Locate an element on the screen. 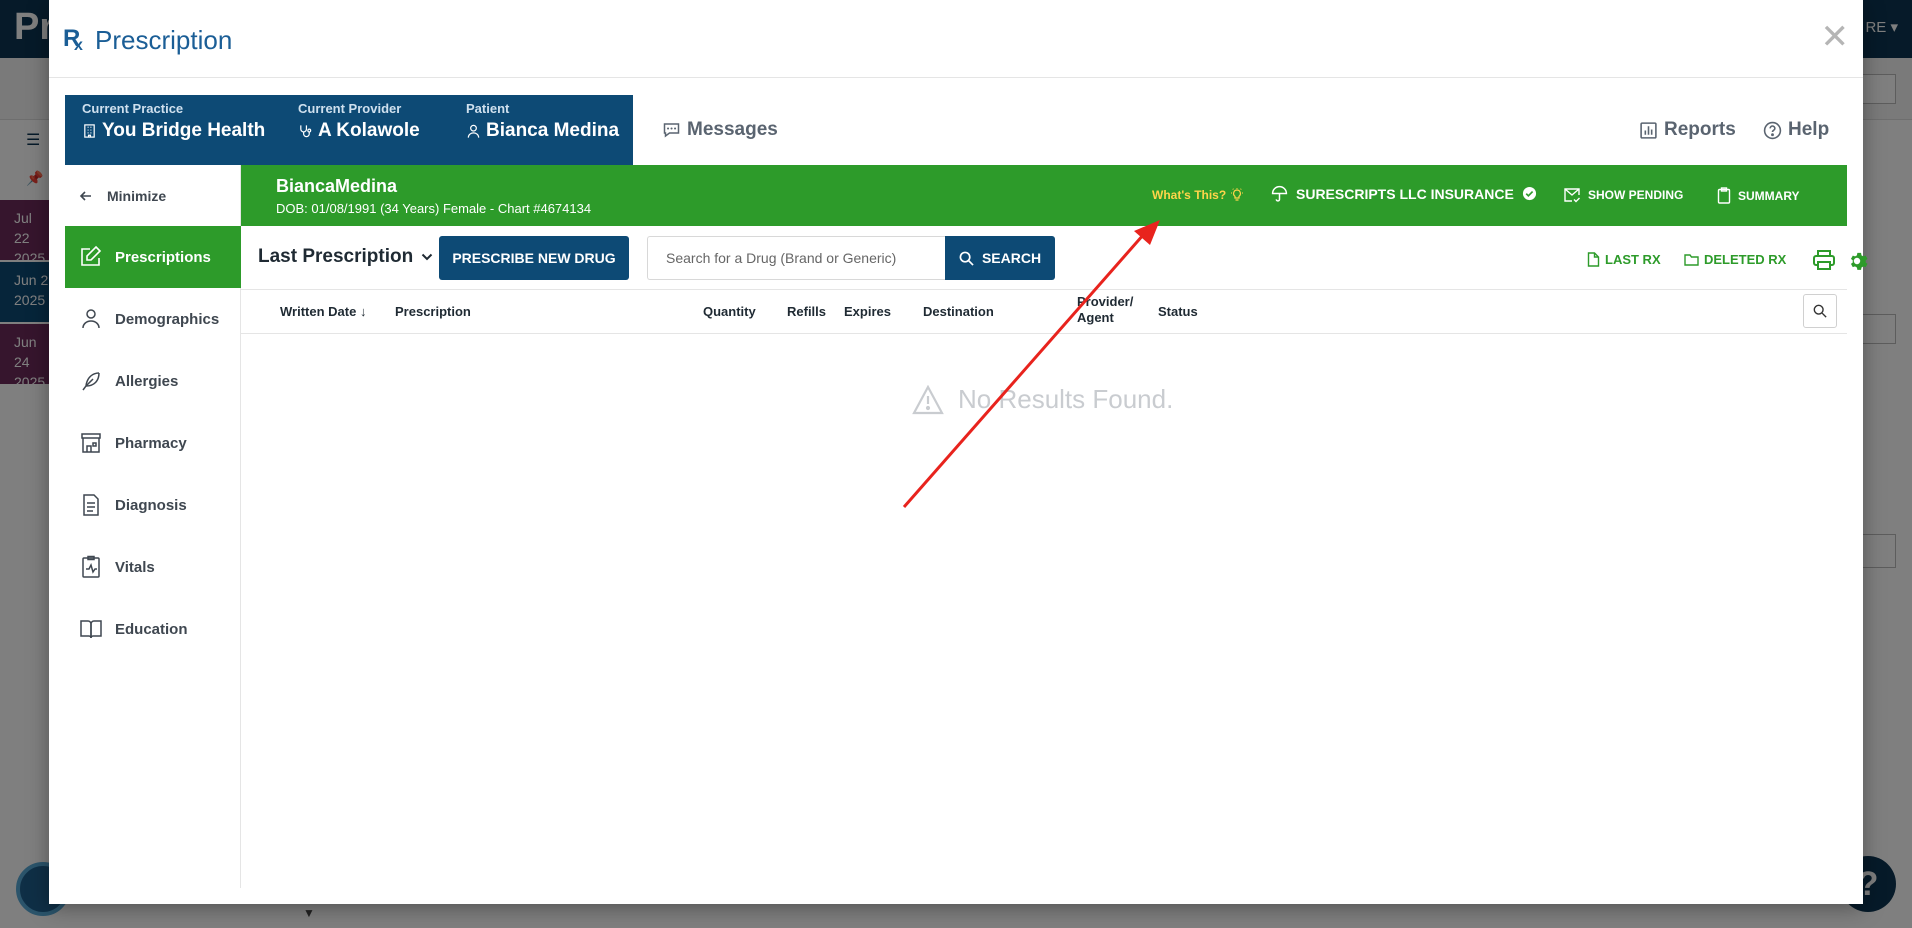 This screenshot has width=1912, height=928. book-icon is located at coordinates (91, 629).